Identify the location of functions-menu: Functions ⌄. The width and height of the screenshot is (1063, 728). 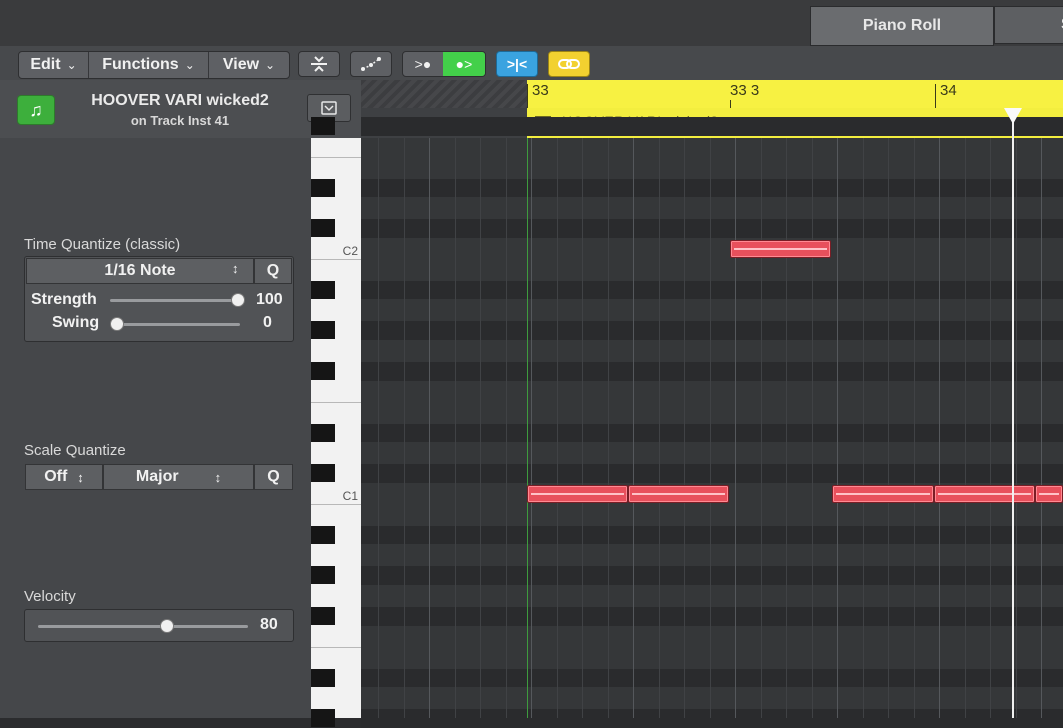
(149, 65).